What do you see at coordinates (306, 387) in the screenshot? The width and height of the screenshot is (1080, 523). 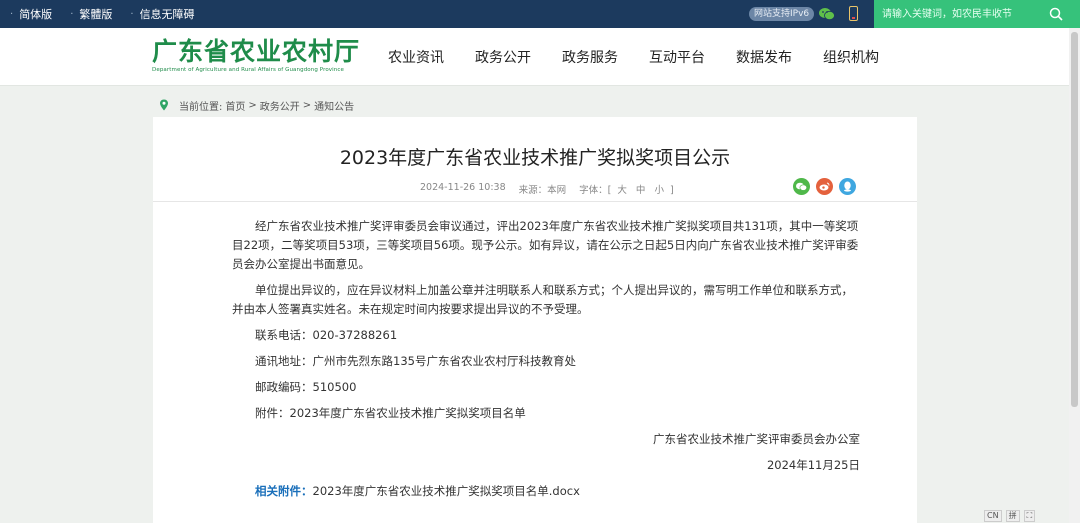 I see `contact-postcode: 邮政编码：510500` at bounding box center [306, 387].